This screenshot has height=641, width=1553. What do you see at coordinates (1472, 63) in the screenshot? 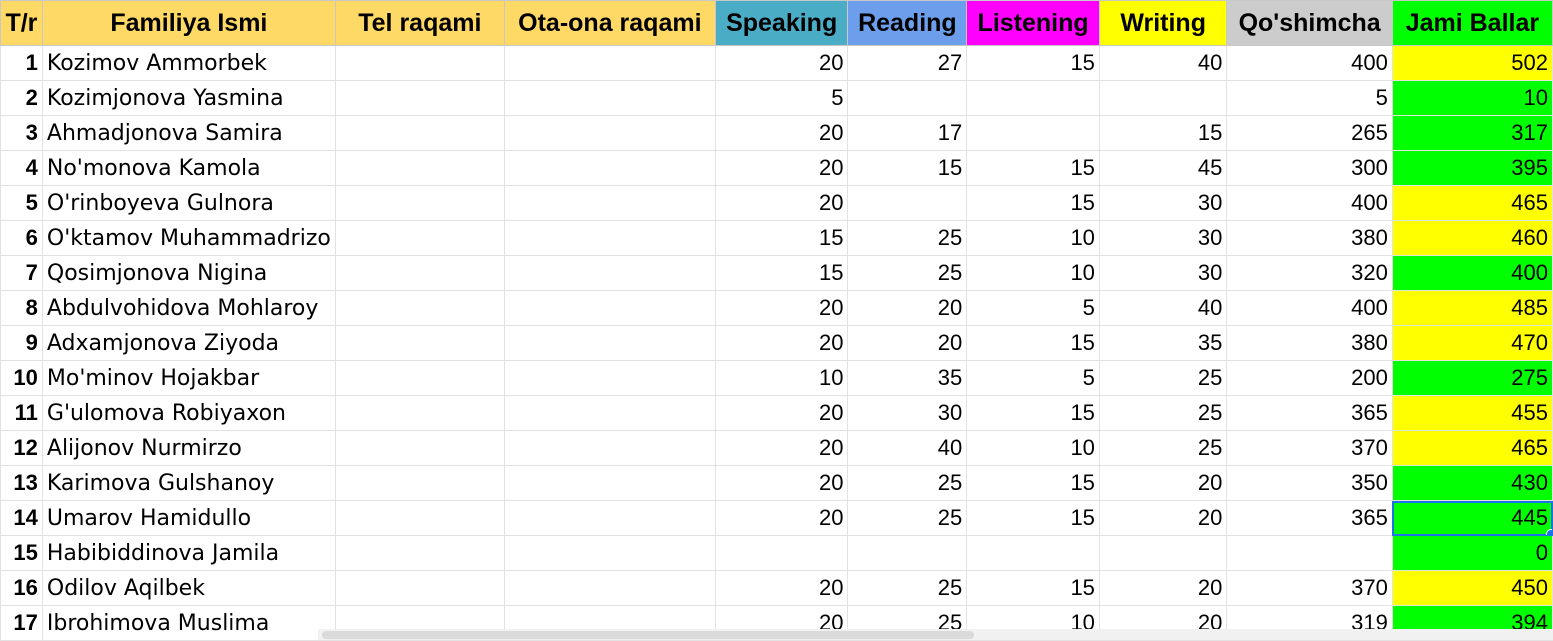
I see `cell-total: 502` at bounding box center [1472, 63].